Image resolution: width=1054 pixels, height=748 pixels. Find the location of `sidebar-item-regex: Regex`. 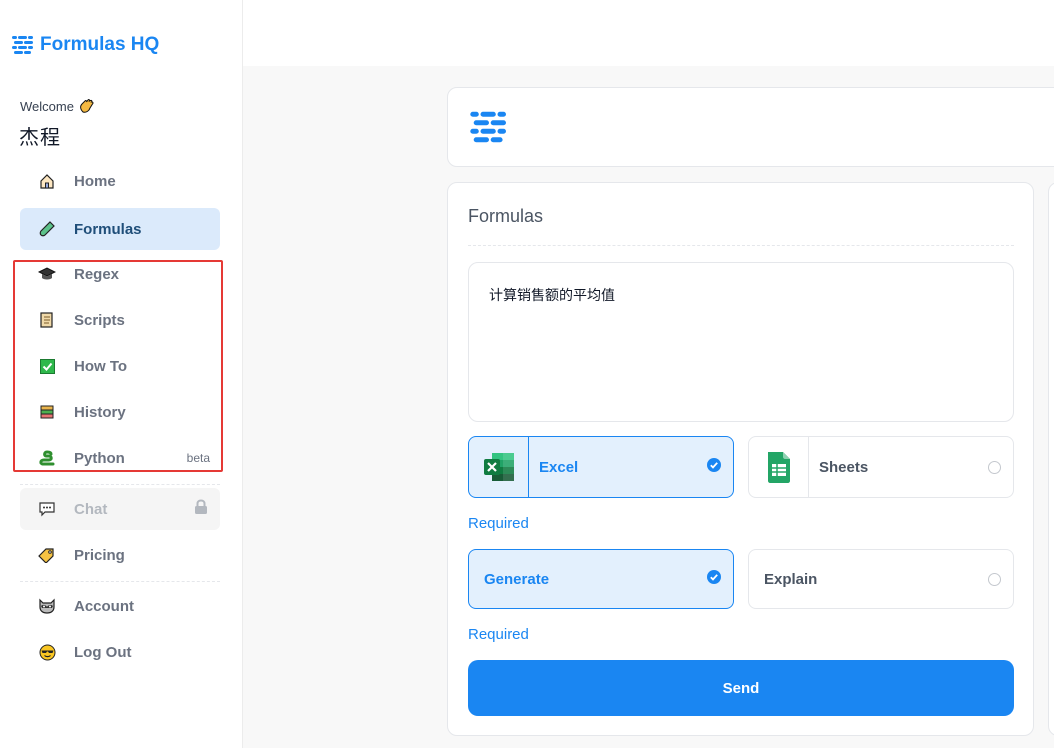

sidebar-item-regex: Regex is located at coordinates (120, 274).